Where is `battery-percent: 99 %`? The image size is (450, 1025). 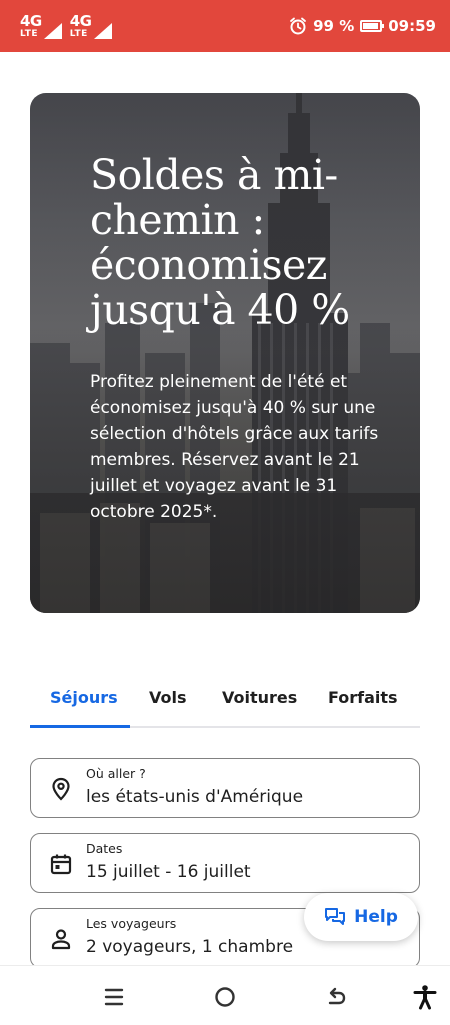 battery-percent: 99 % is located at coordinates (334, 26).